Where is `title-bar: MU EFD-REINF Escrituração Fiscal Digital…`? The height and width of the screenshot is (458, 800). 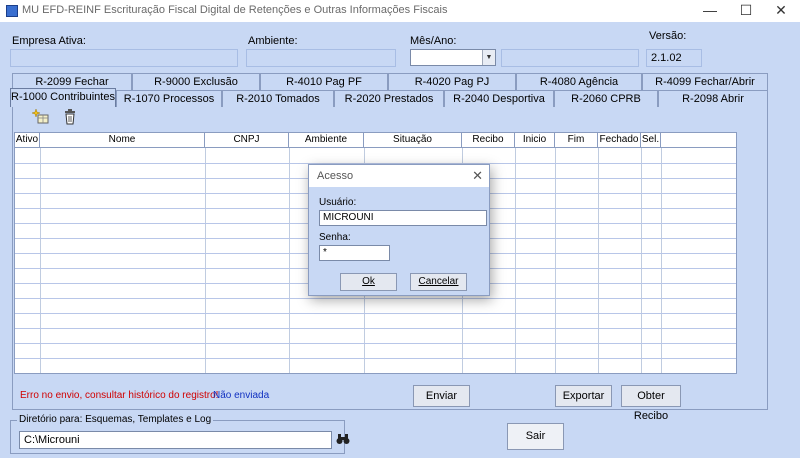
title-bar: MU EFD-REINF Escrituração Fiscal Digital… is located at coordinates (400, 11).